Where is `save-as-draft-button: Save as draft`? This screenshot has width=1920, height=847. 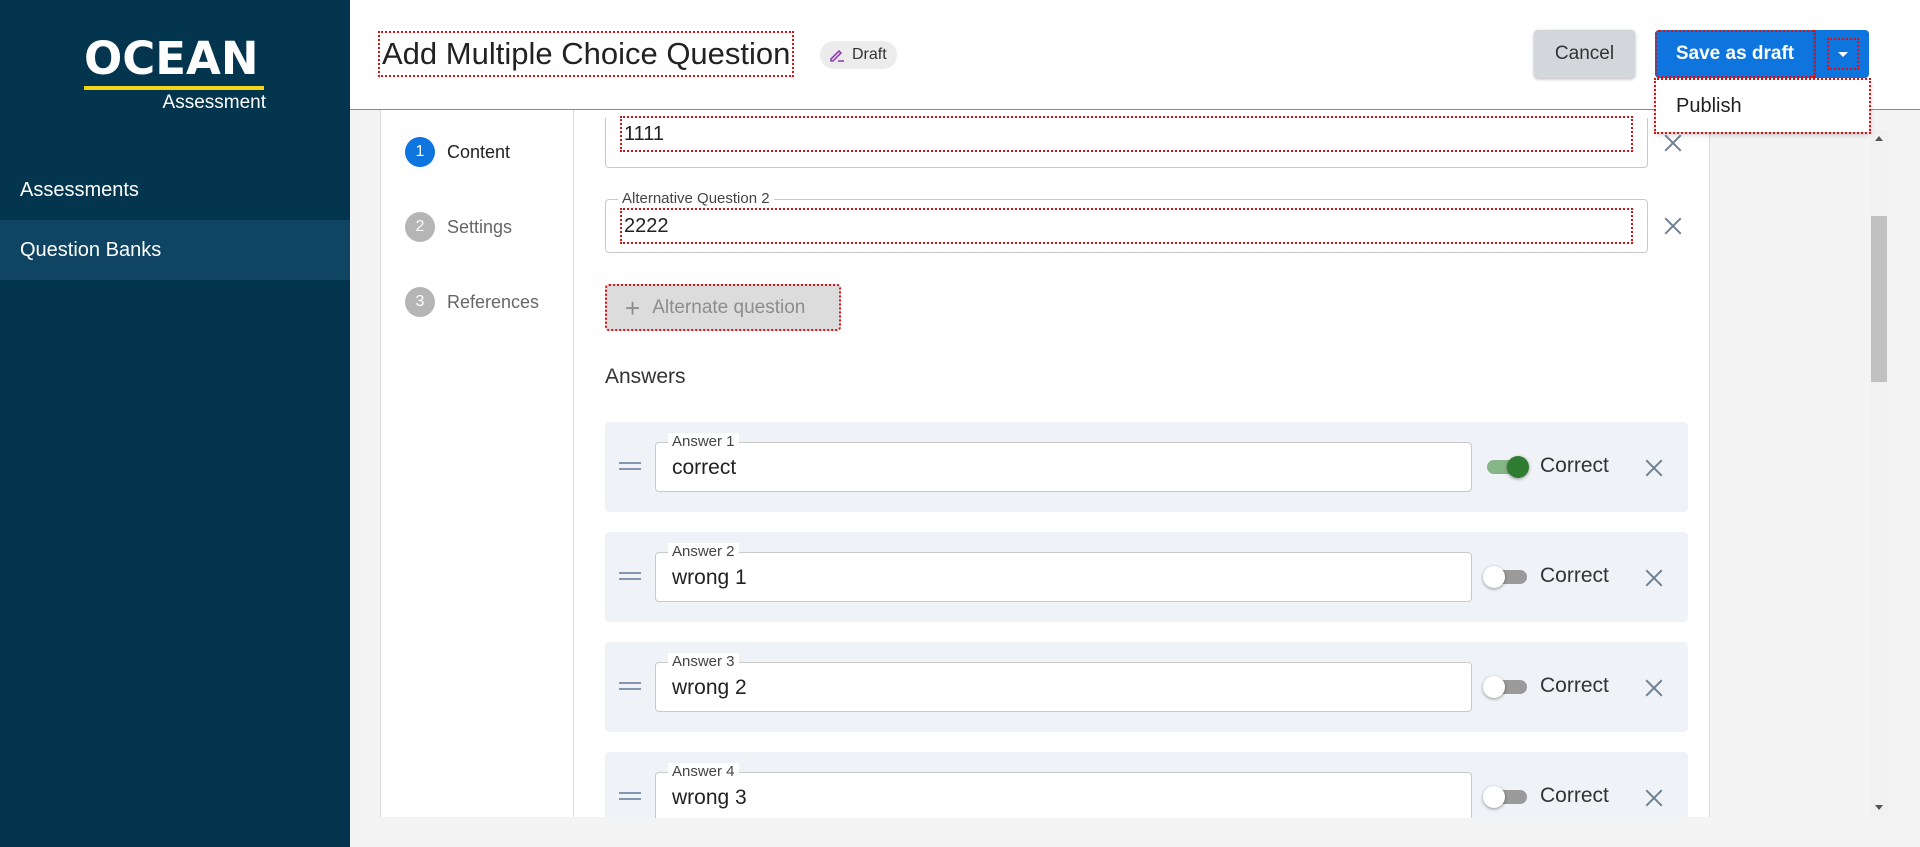 save-as-draft-button: Save as draft is located at coordinates (1735, 54).